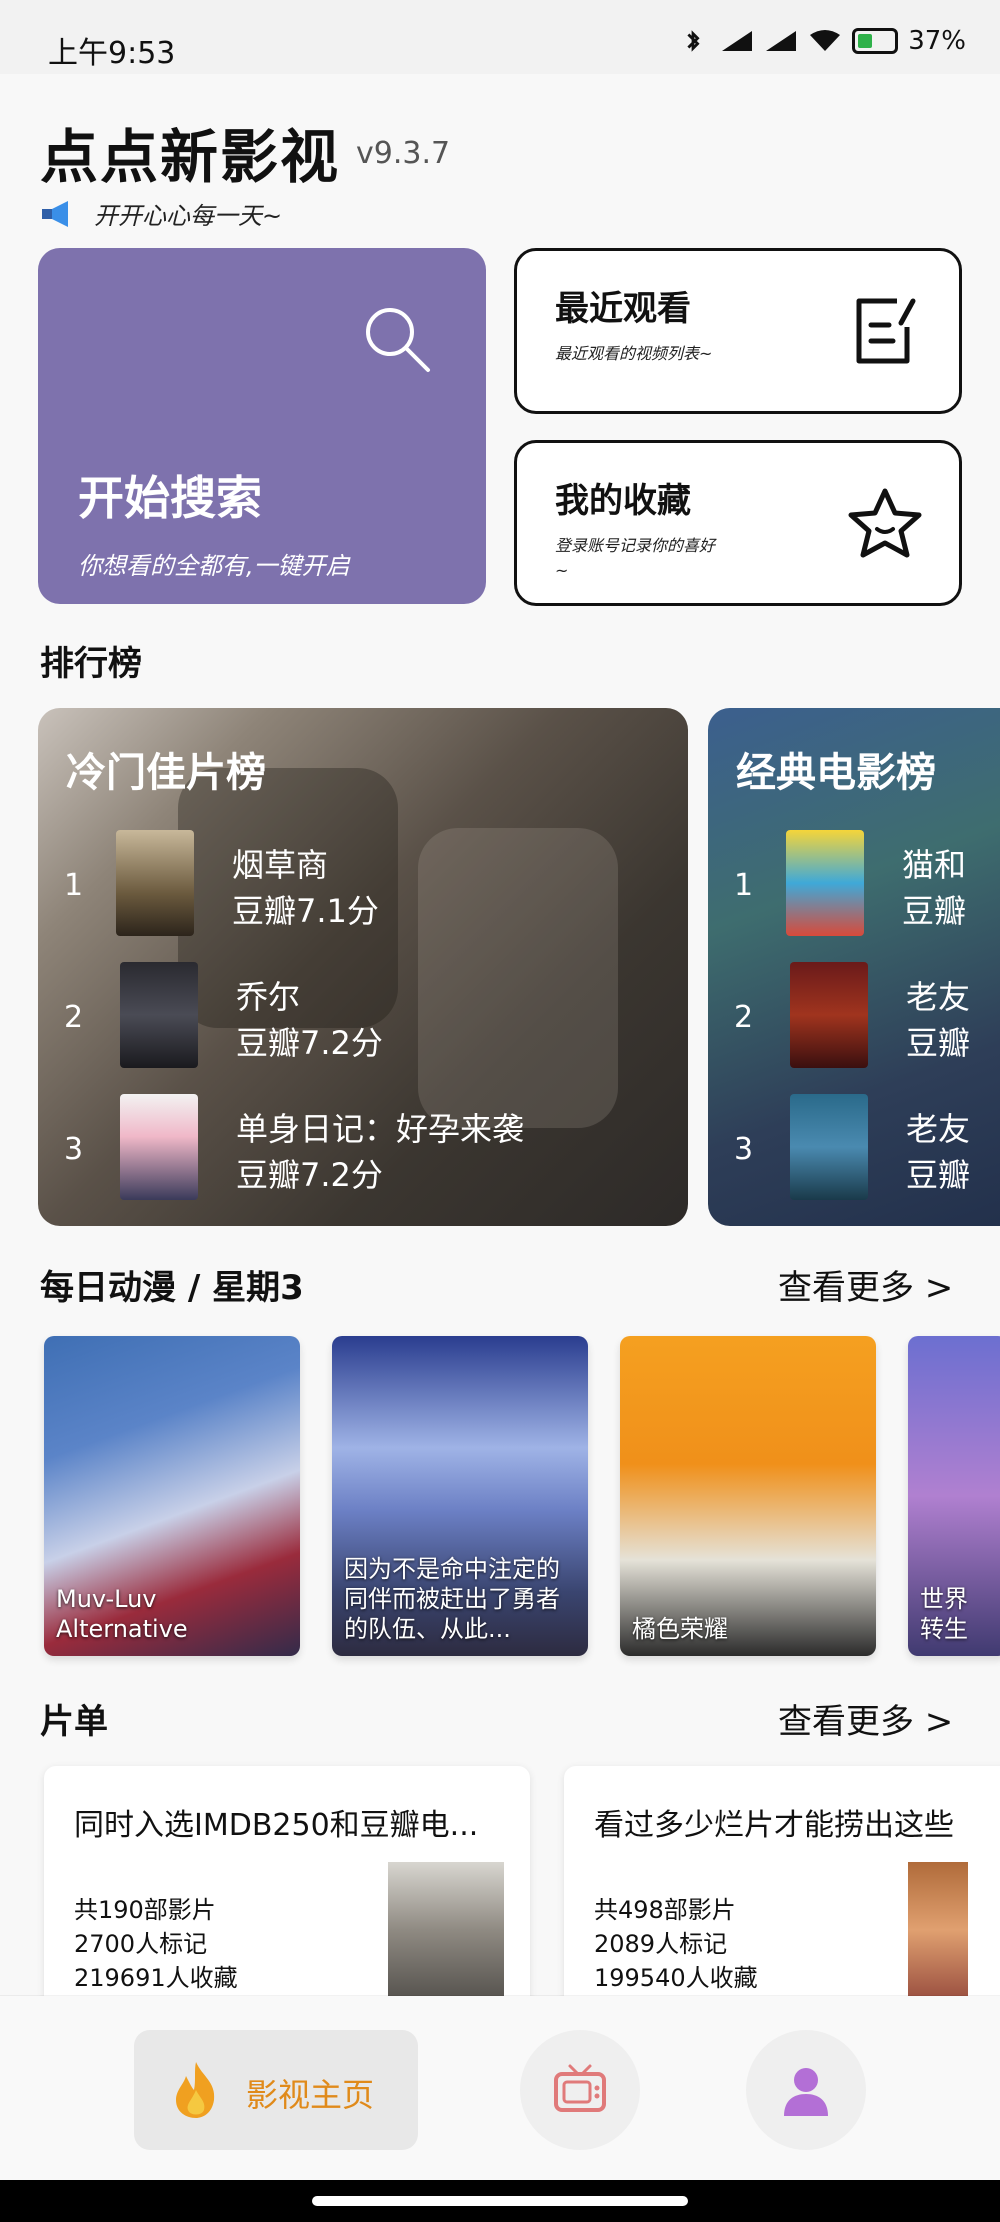  What do you see at coordinates (825, 40) in the screenshot?
I see `wifi-icon` at bounding box center [825, 40].